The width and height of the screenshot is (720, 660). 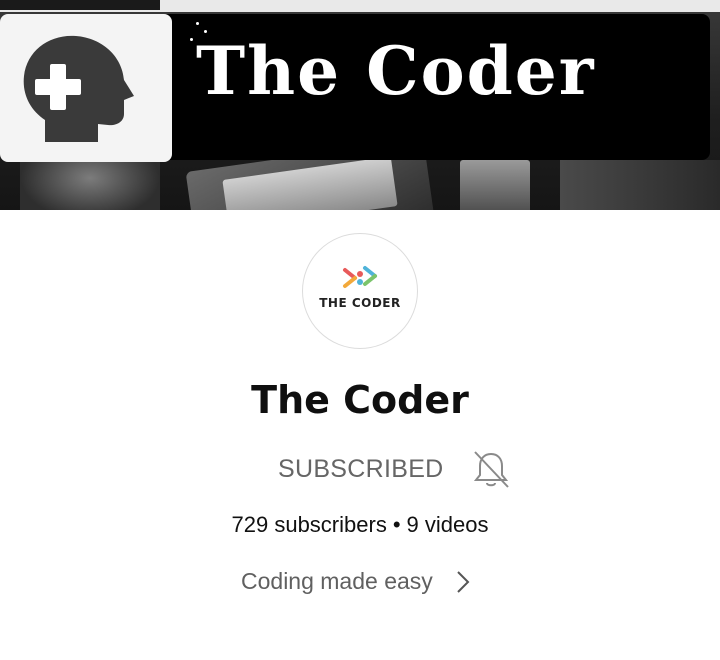 I want to click on banner-logo-tile, so click(x=86, y=88).